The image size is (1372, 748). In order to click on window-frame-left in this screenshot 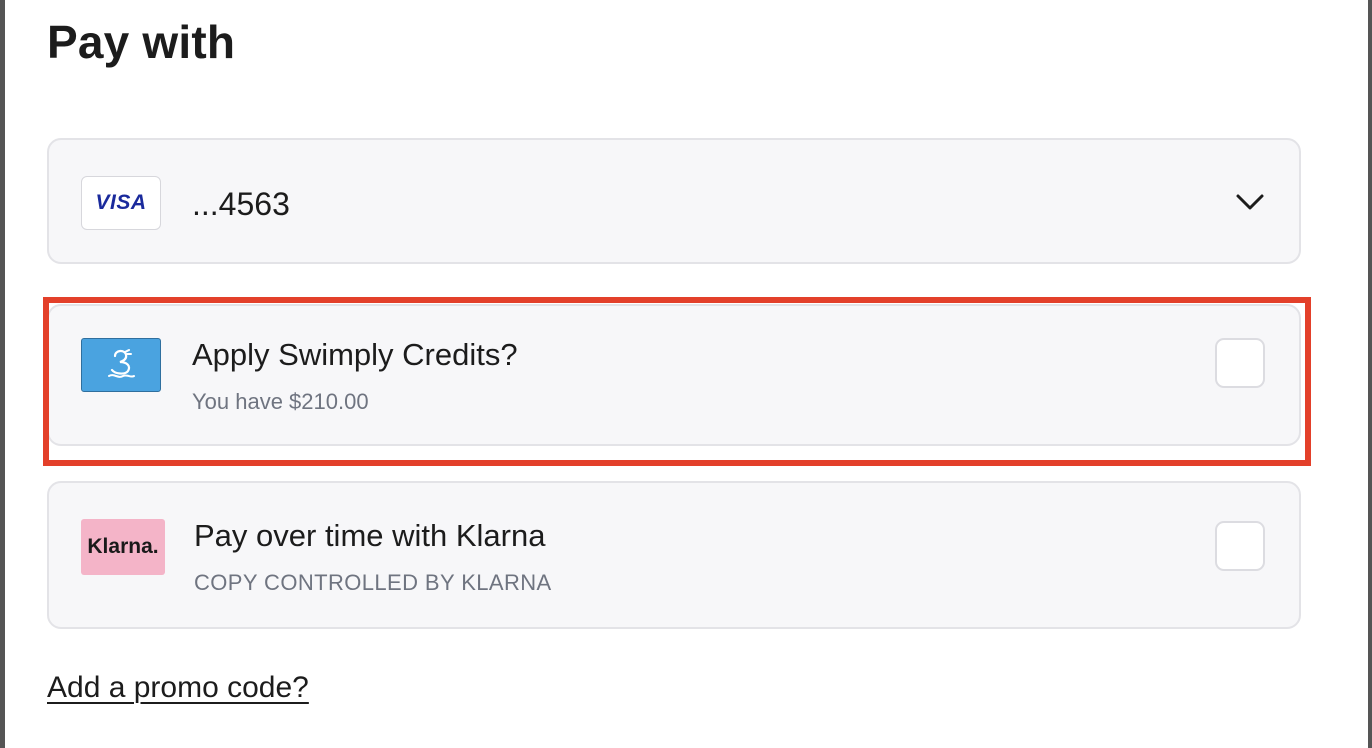, I will do `click(2, 374)`.